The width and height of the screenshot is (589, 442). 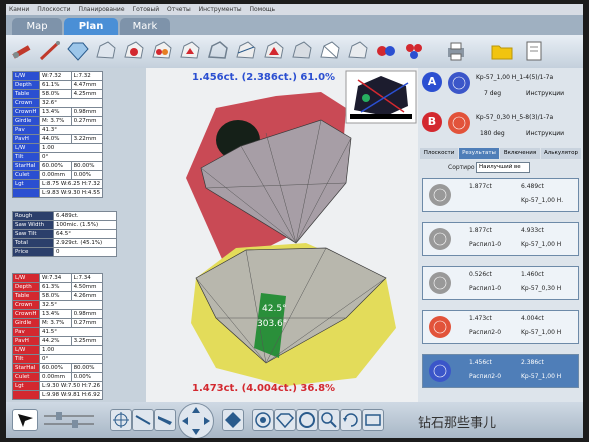 What do you see at coordinates (71, 130) in the screenshot?
I see `parameter-value: 41.3°` at bounding box center [71, 130].